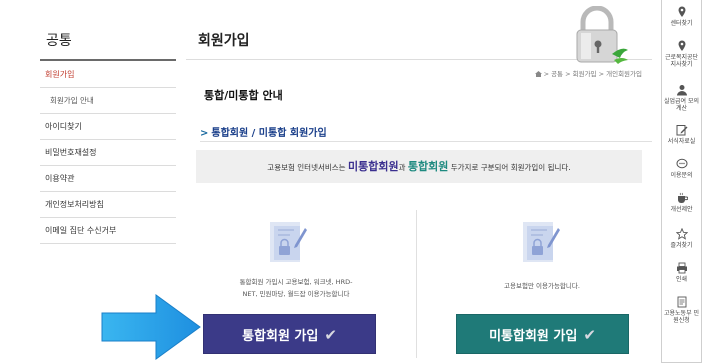 The height and width of the screenshot is (363, 720). I want to click on home-icon, so click(538, 74).